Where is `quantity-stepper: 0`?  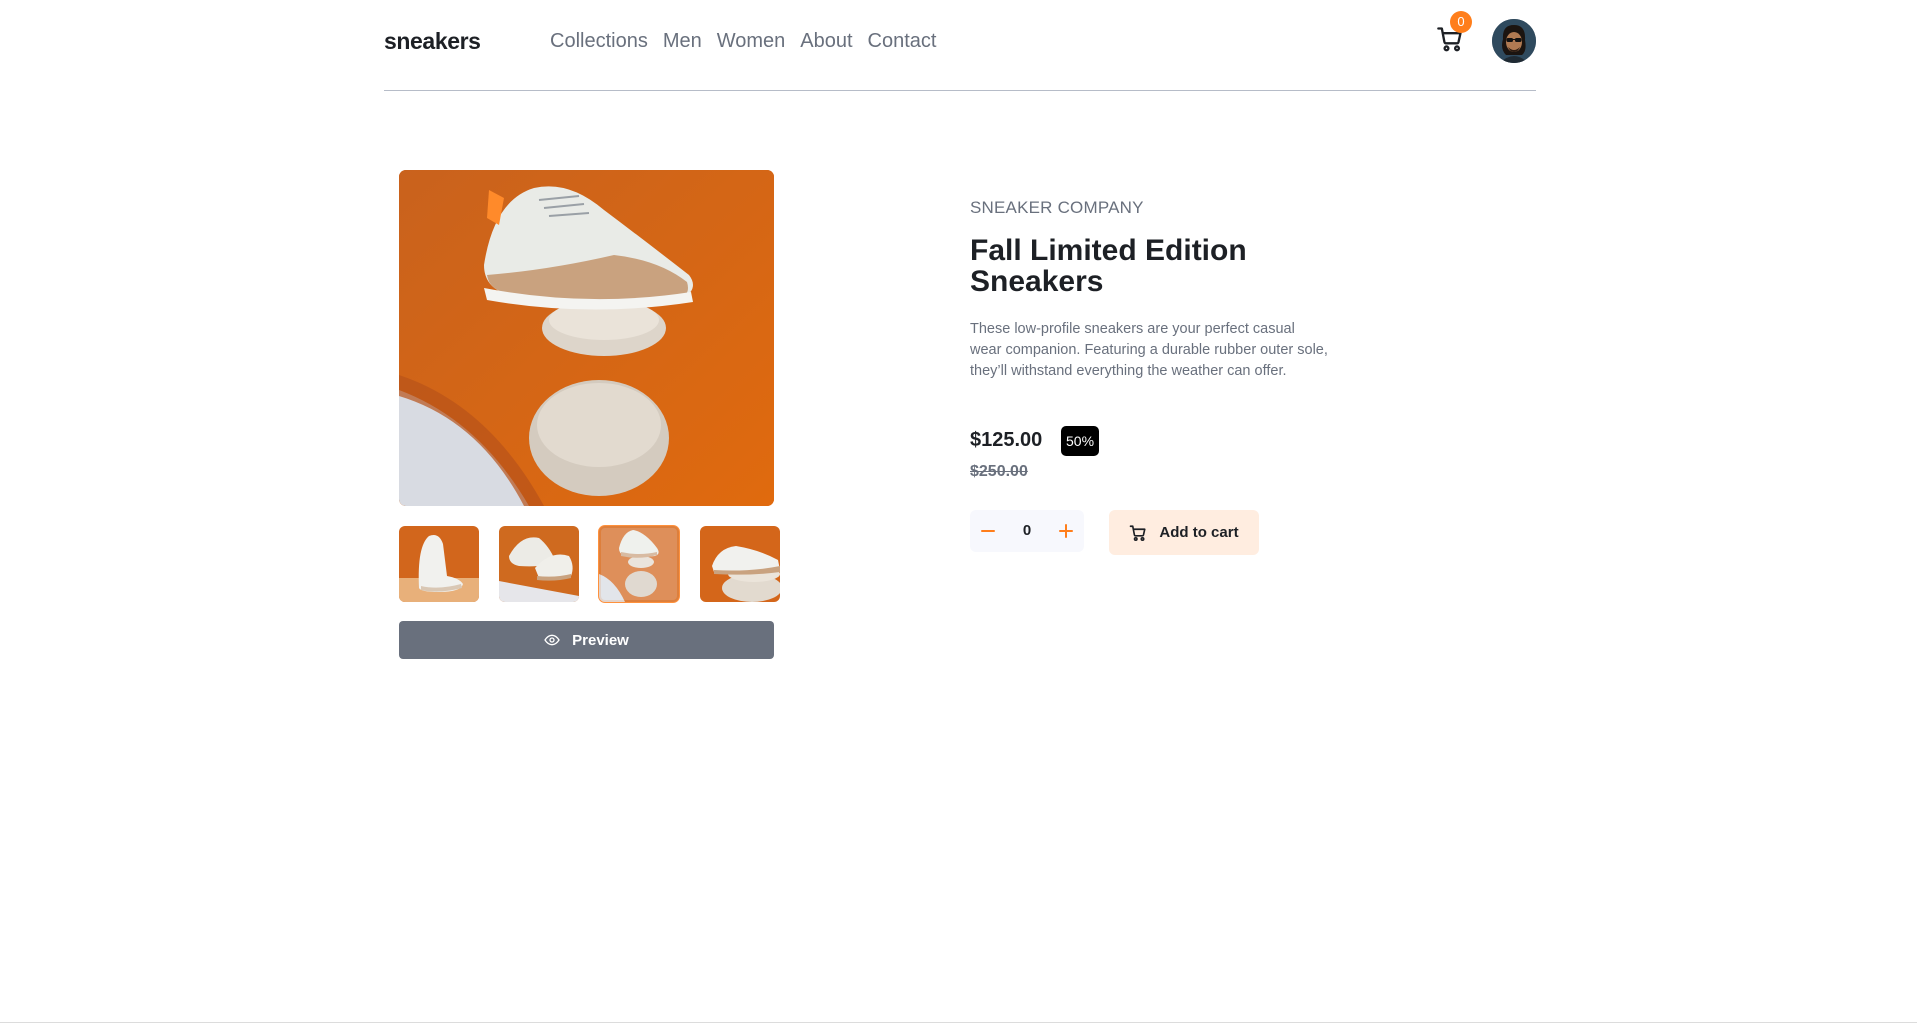
quantity-stepper: 0 is located at coordinates (1027, 531).